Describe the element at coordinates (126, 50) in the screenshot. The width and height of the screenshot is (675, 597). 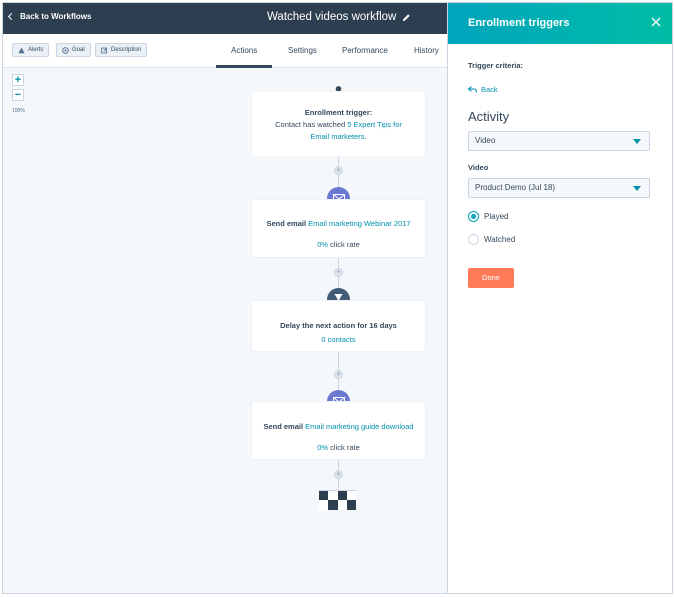
I see `description-label: Description` at that location.